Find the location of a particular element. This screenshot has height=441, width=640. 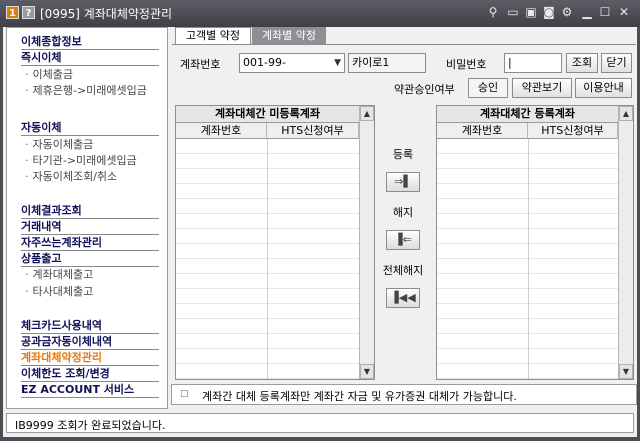

register-button: ⇒▌ is located at coordinates (403, 182).